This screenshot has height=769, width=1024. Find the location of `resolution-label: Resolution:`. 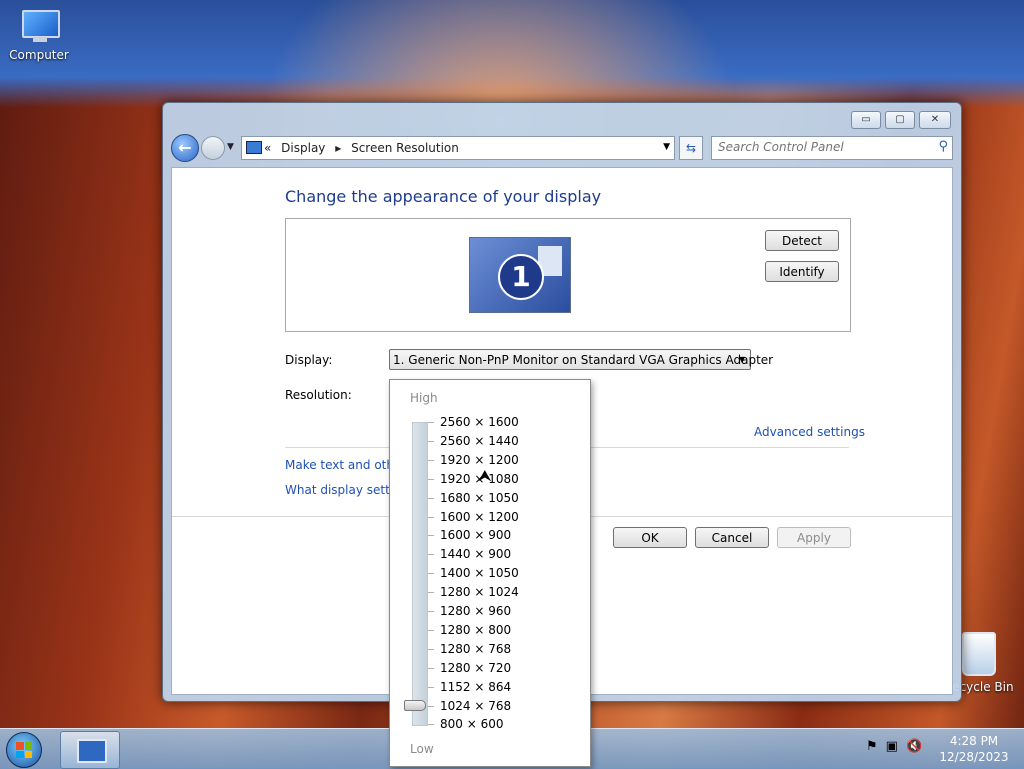

resolution-label: Resolution: is located at coordinates (318, 395).